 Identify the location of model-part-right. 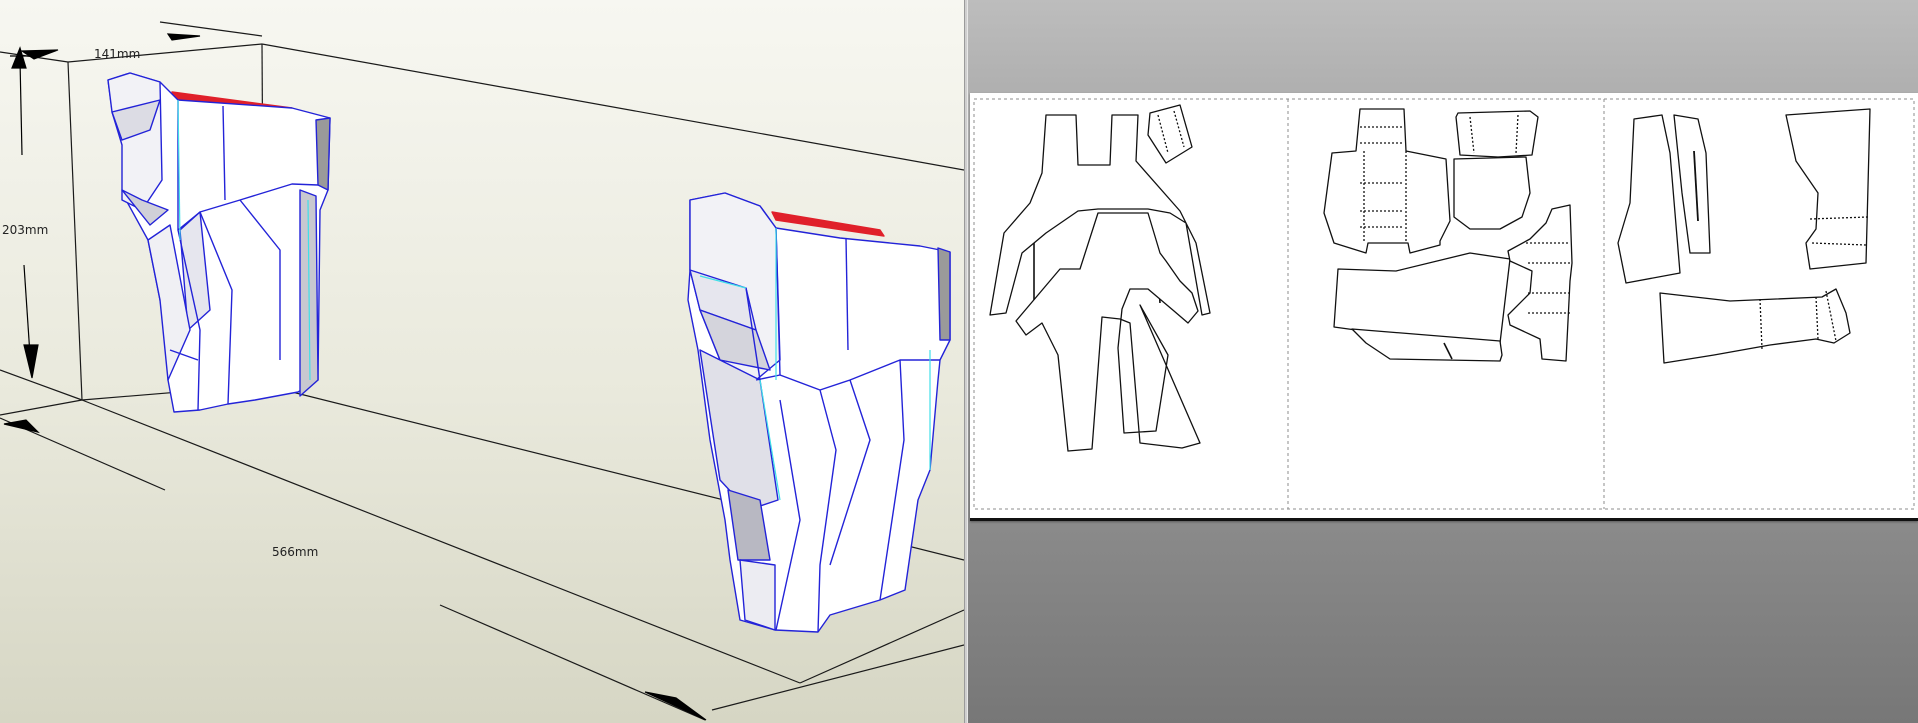
(819, 412).